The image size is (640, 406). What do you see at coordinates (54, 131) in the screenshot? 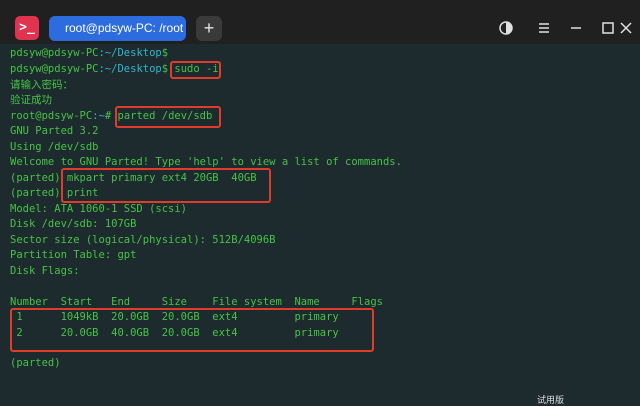
I see `terminal-line: GNU Parted 3.2` at bounding box center [54, 131].